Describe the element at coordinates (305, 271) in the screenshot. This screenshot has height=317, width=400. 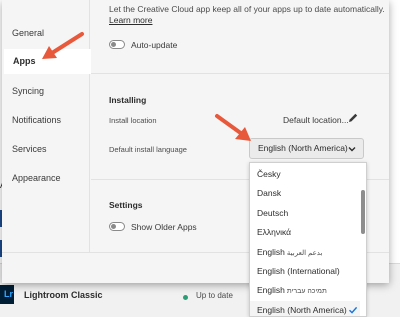
I see `language-option: English (International)` at that location.